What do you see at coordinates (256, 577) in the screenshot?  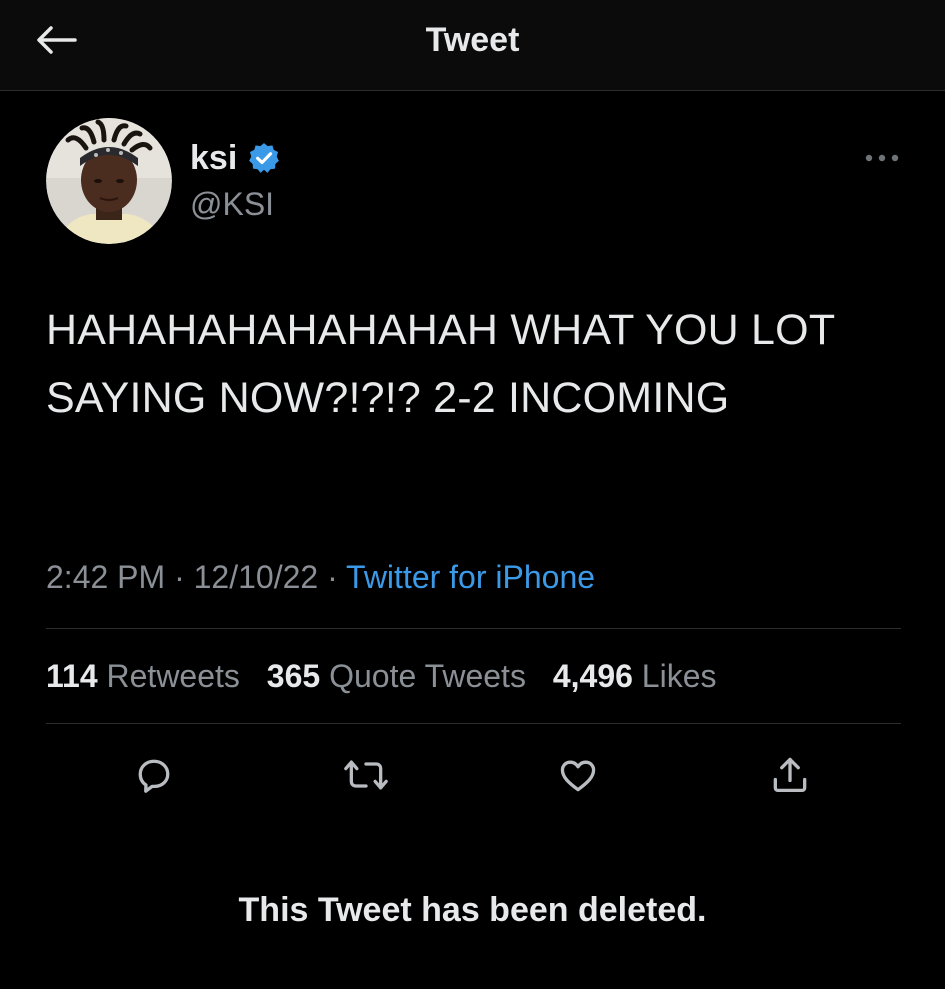 I see `tweet-date: 12/10/22` at bounding box center [256, 577].